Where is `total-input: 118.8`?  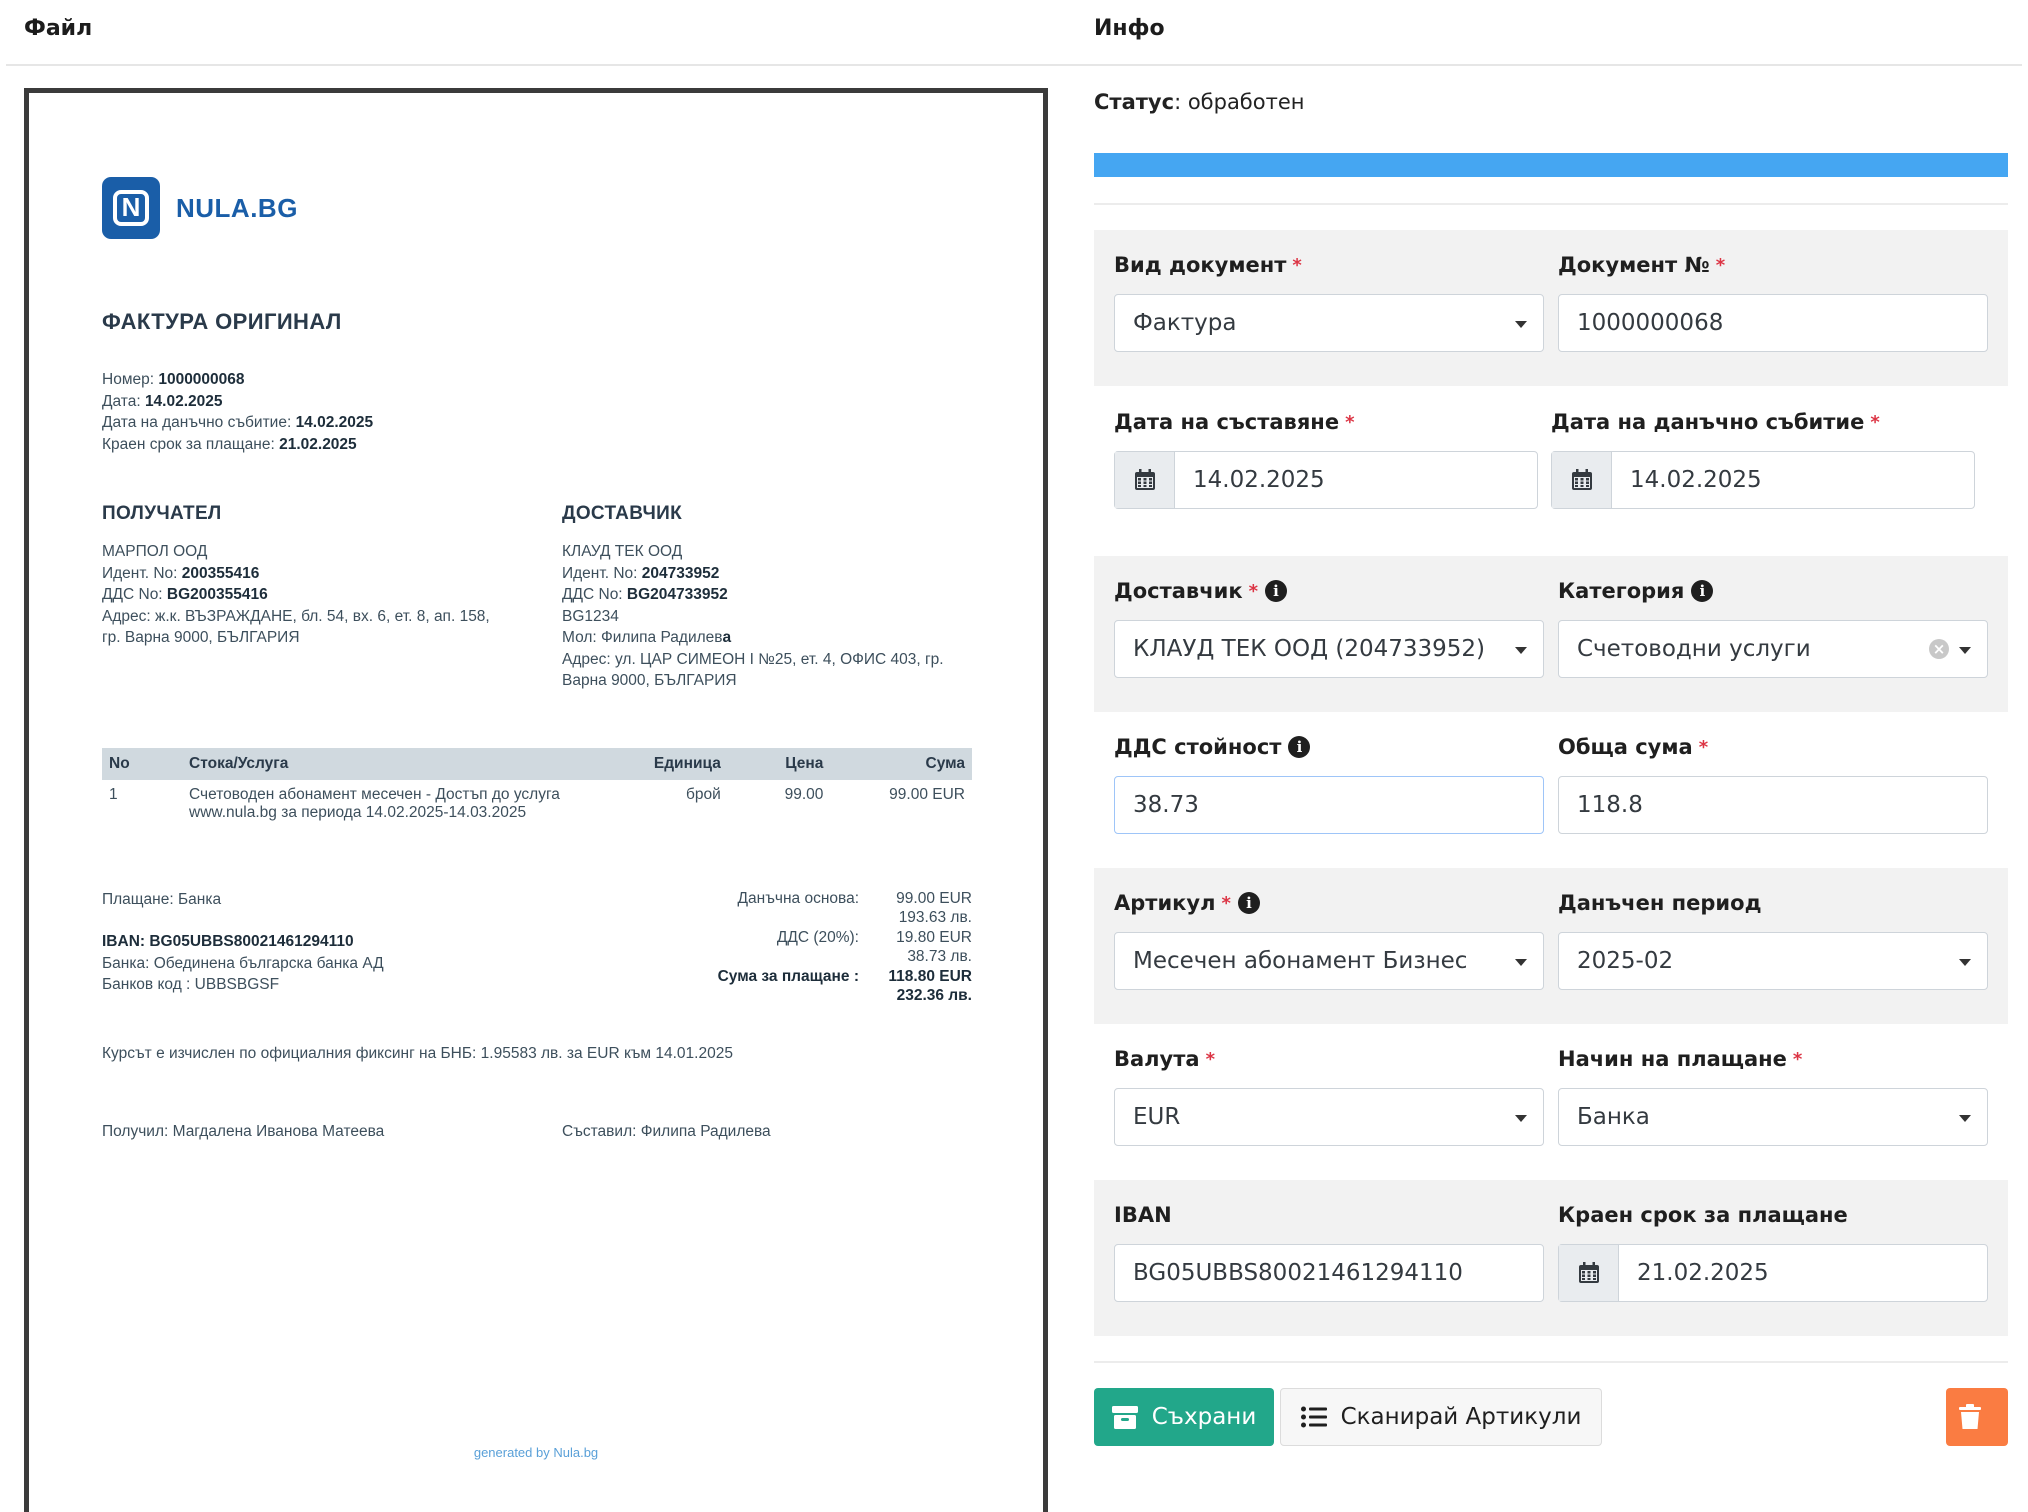 total-input: 118.8 is located at coordinates (1773, 805).